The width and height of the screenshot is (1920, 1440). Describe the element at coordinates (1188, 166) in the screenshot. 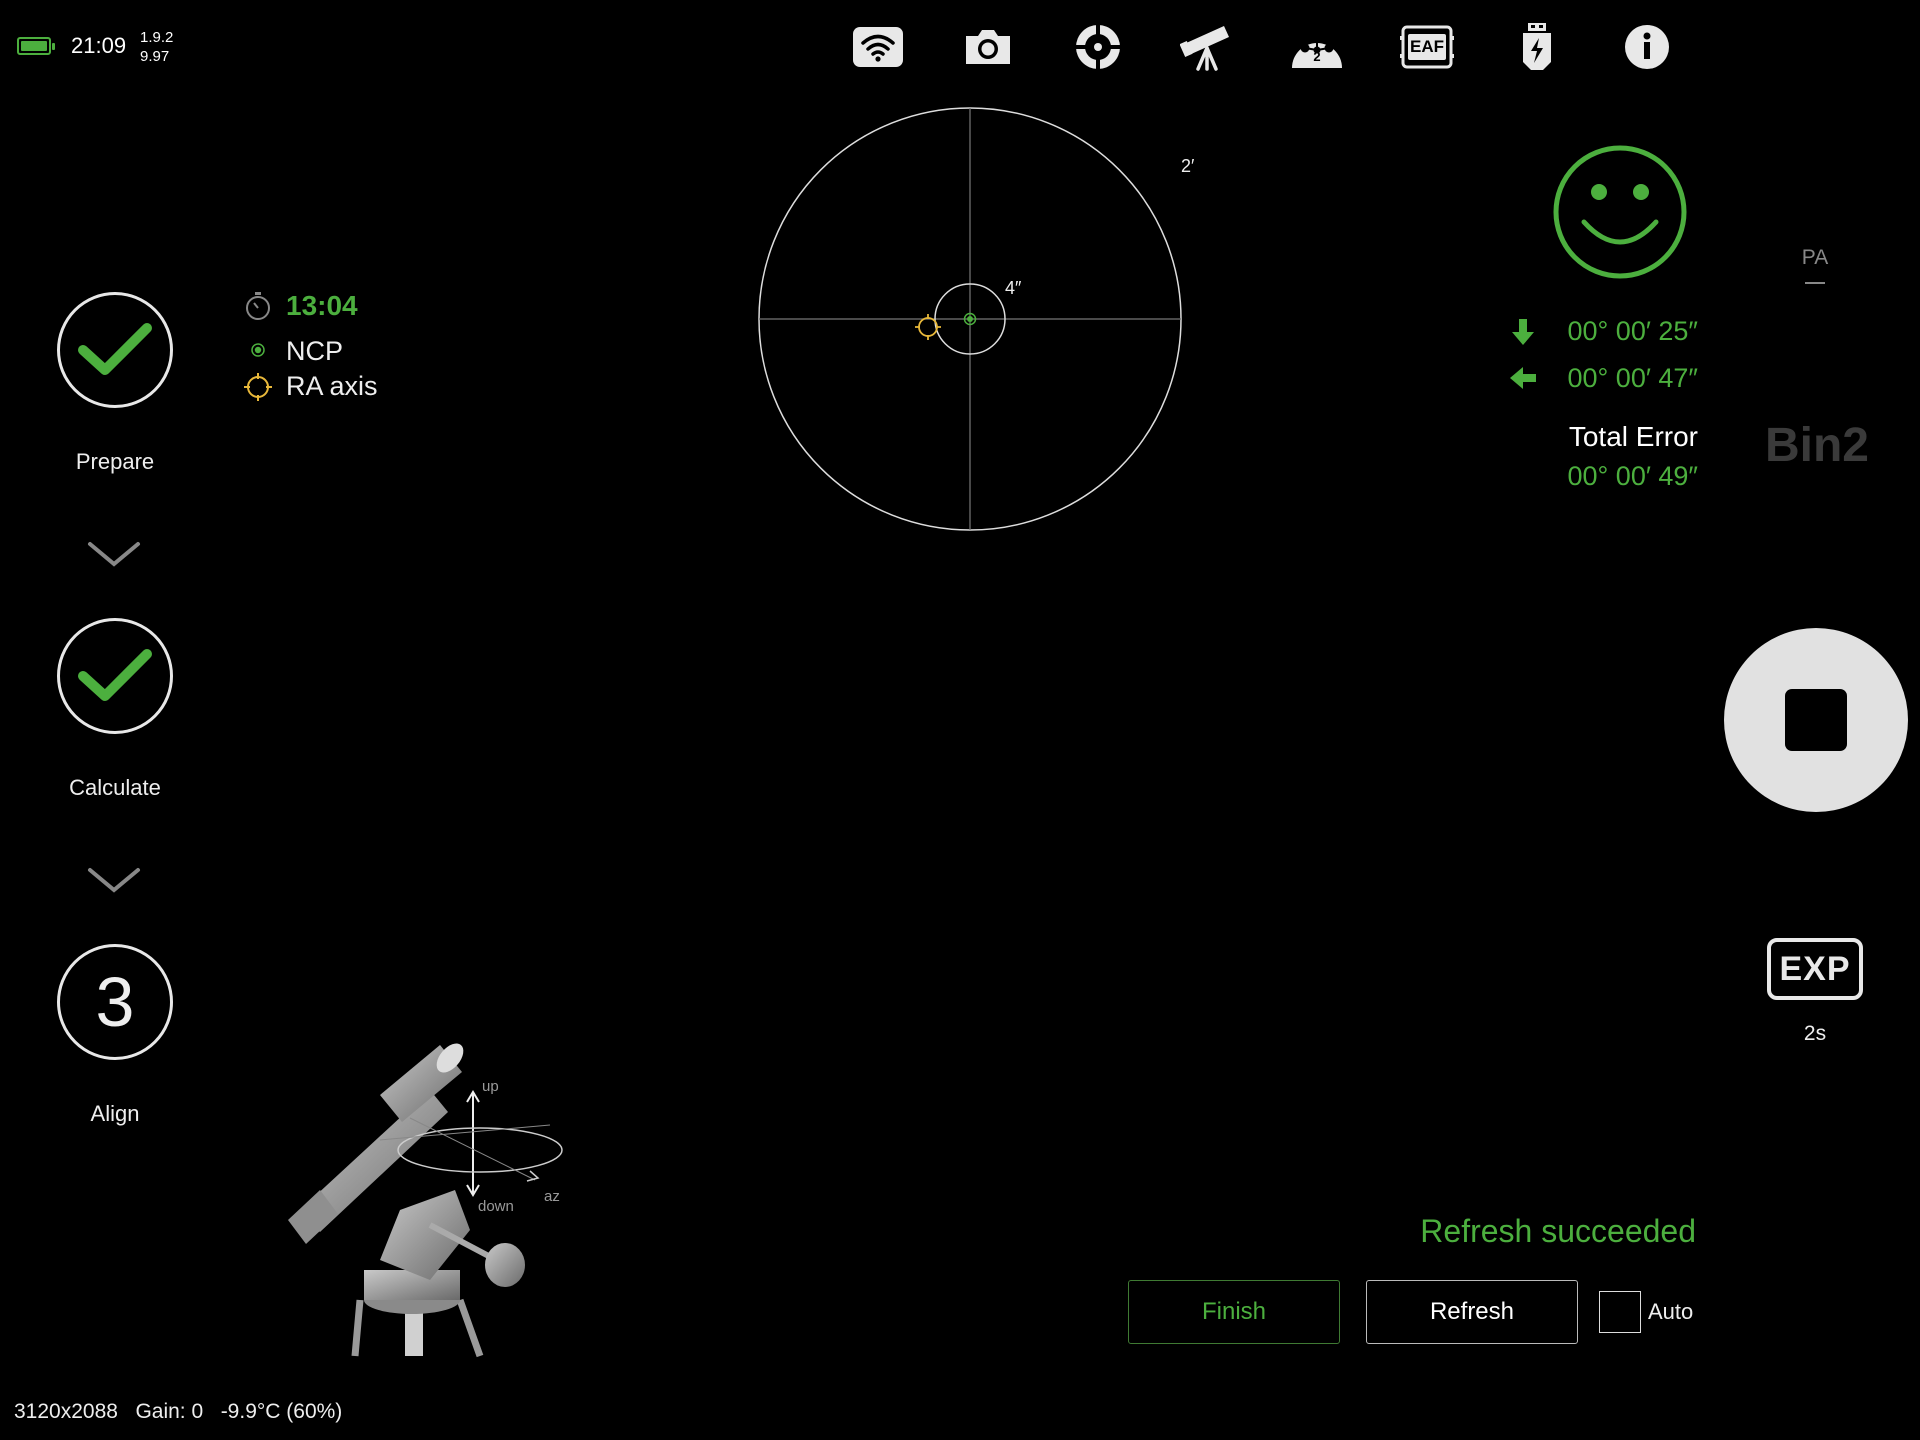

I see `outer-scale-label: 2′` at that location.